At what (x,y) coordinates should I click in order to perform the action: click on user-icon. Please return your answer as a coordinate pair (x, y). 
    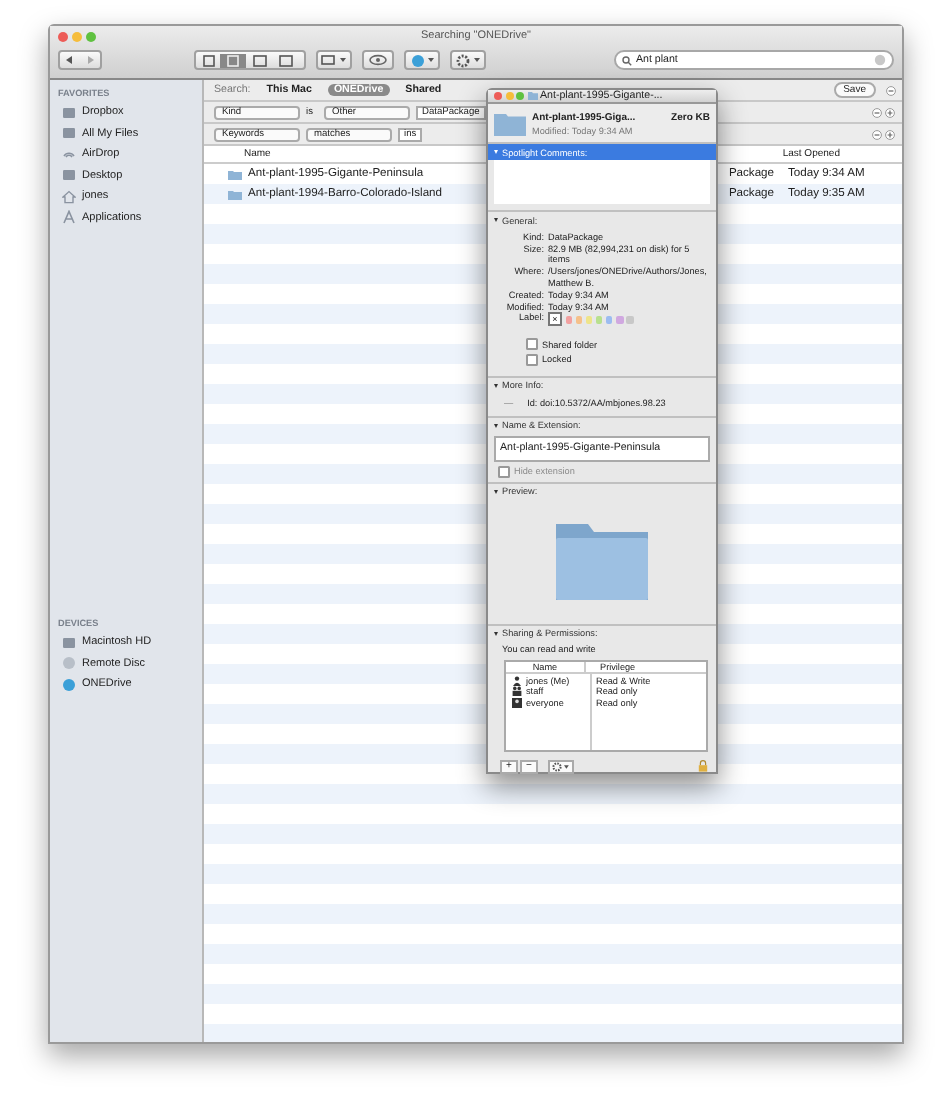
    Looking at the image, I should click on (517, 680).